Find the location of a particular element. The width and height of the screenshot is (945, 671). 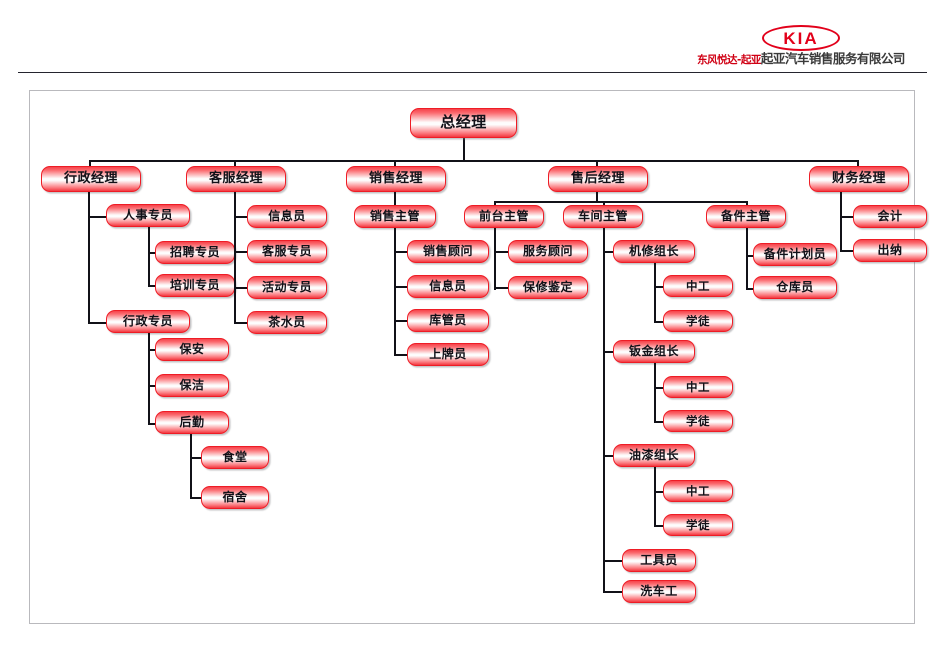

node-cashier: 出纳 is located at coordinates (890, 250).